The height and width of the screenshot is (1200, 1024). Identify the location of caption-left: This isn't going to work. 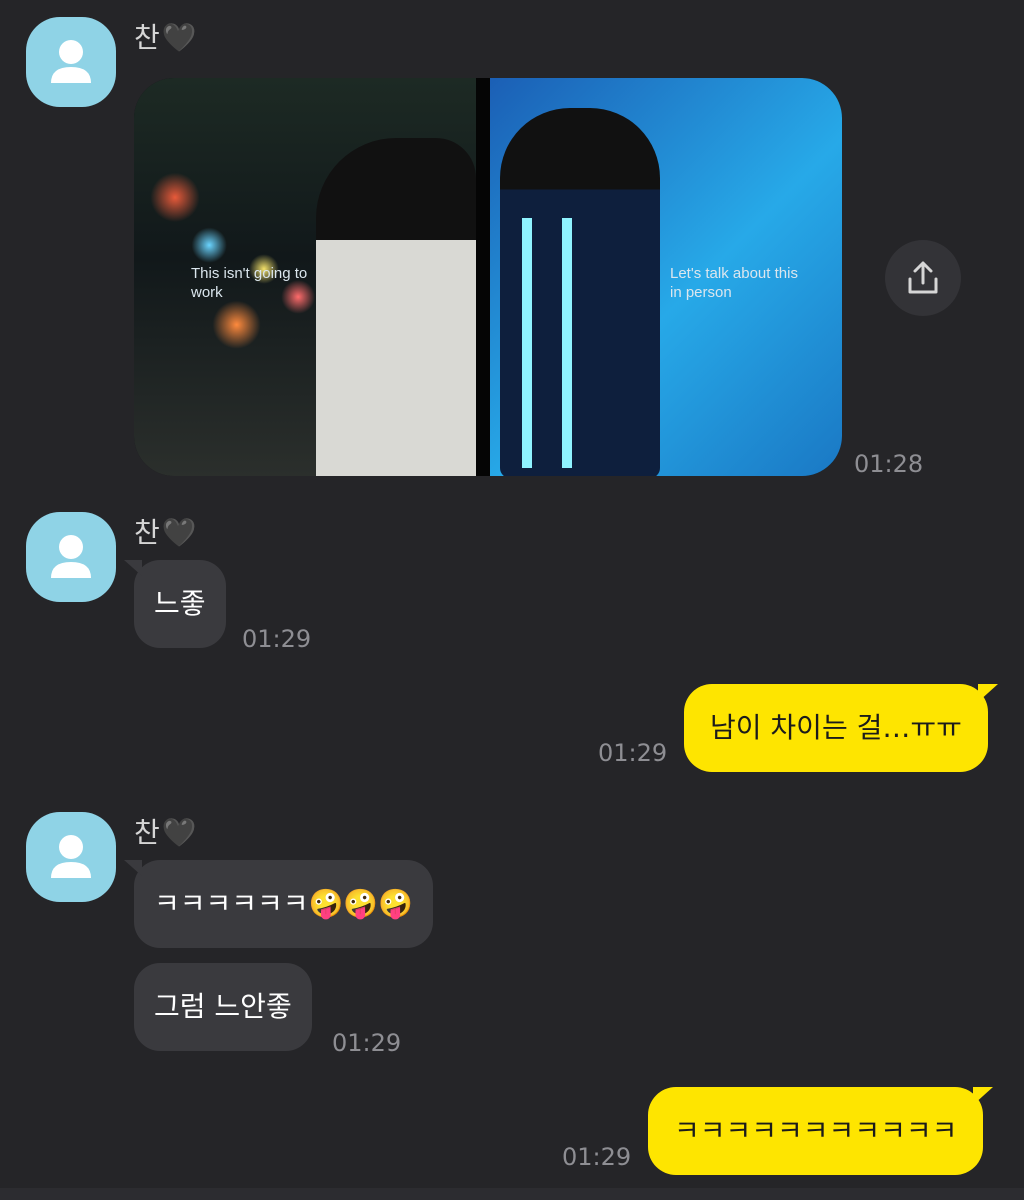
(249, 283).